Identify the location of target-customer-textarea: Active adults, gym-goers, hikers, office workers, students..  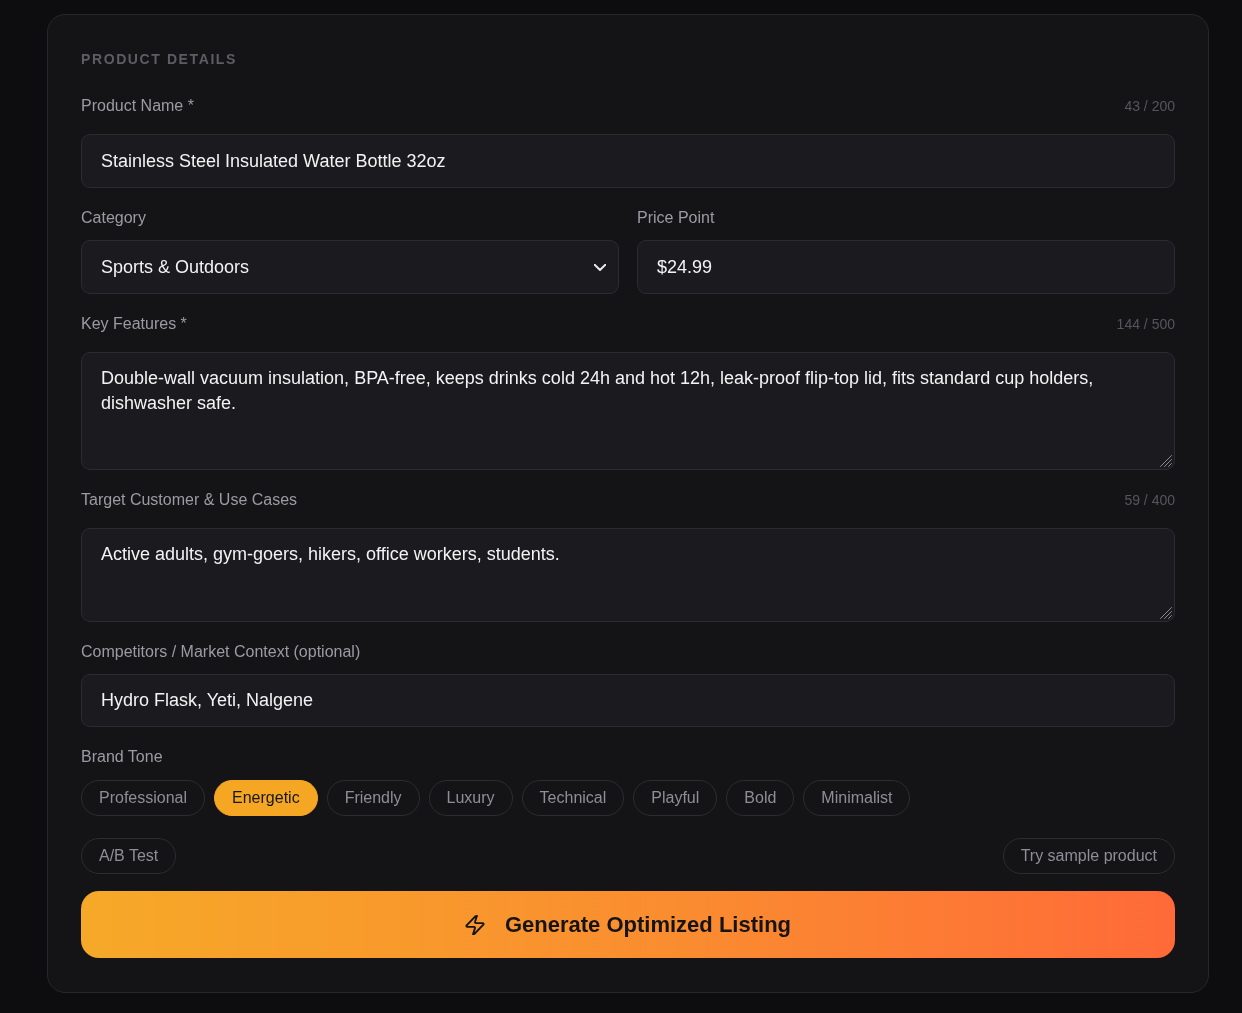
(628, 575).